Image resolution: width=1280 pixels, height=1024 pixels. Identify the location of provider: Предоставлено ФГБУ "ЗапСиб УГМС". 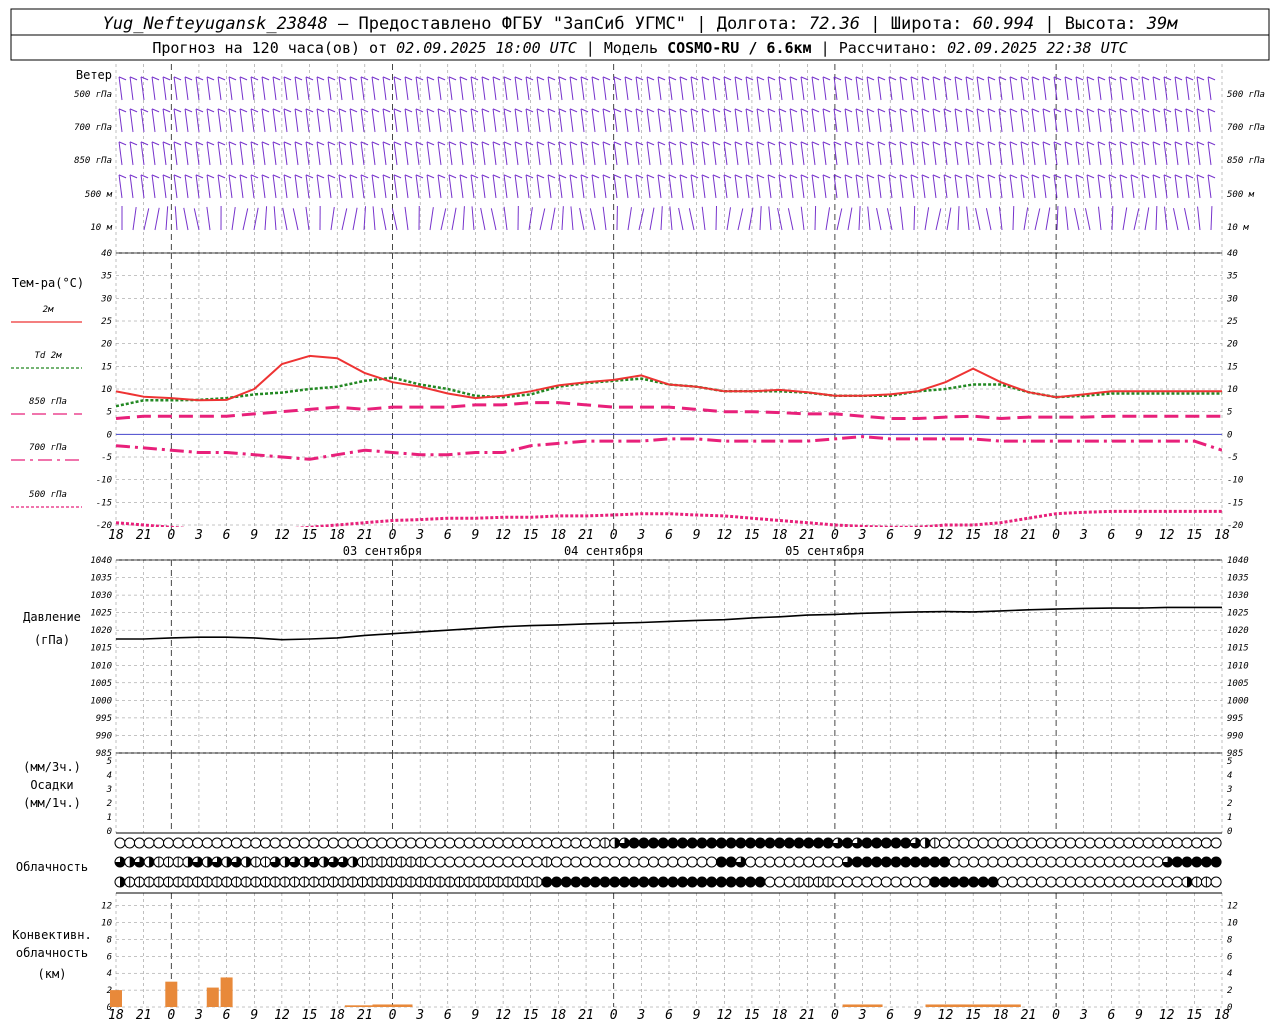
(522, 24).